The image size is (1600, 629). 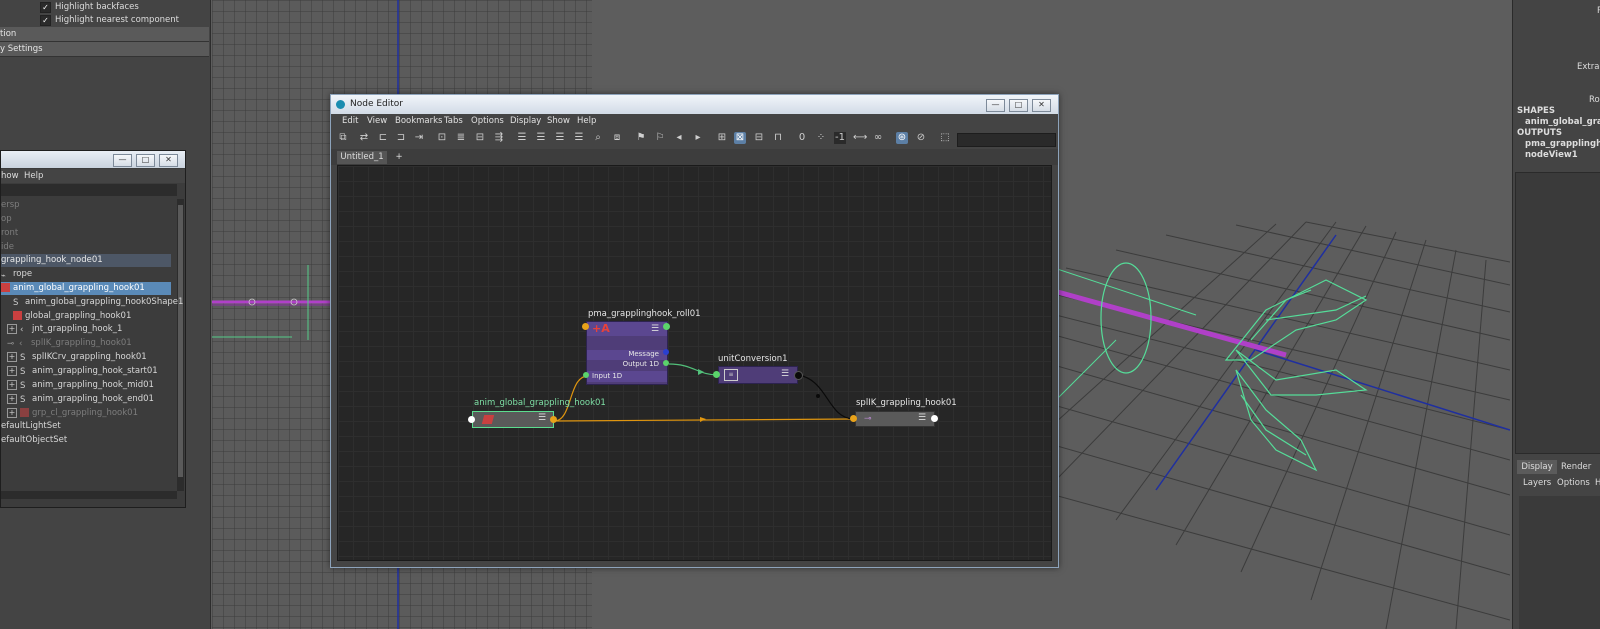 What do you see at coordinates (93, 159) in the screenshot?
I see `outliner-title-bar: — □ ✕` at bounding box center [93, 159].